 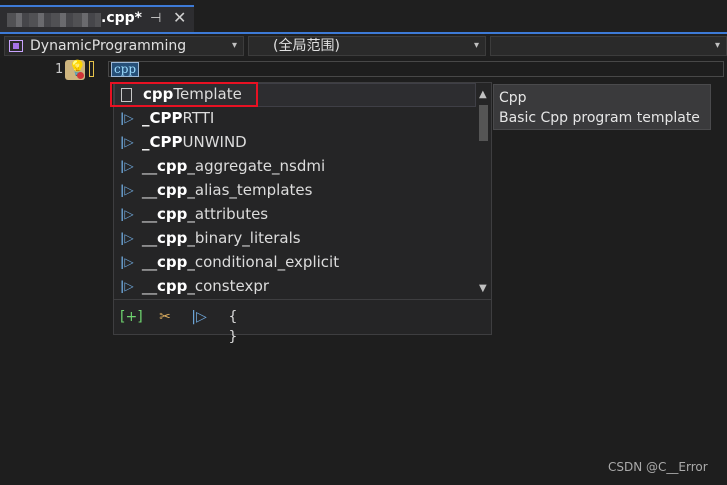 I want to click on scroll-down-icon: ▼, so click(x=483, y=288).